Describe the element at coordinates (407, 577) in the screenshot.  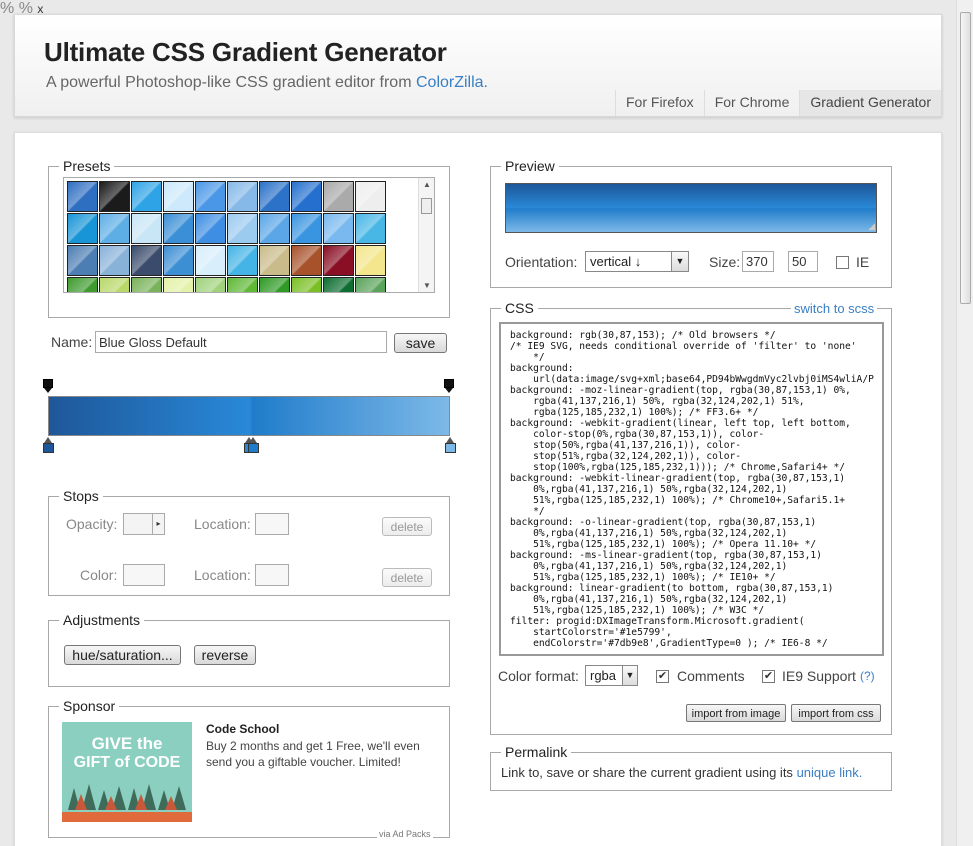
I see `delete-color-stop-button: delete` at that location.